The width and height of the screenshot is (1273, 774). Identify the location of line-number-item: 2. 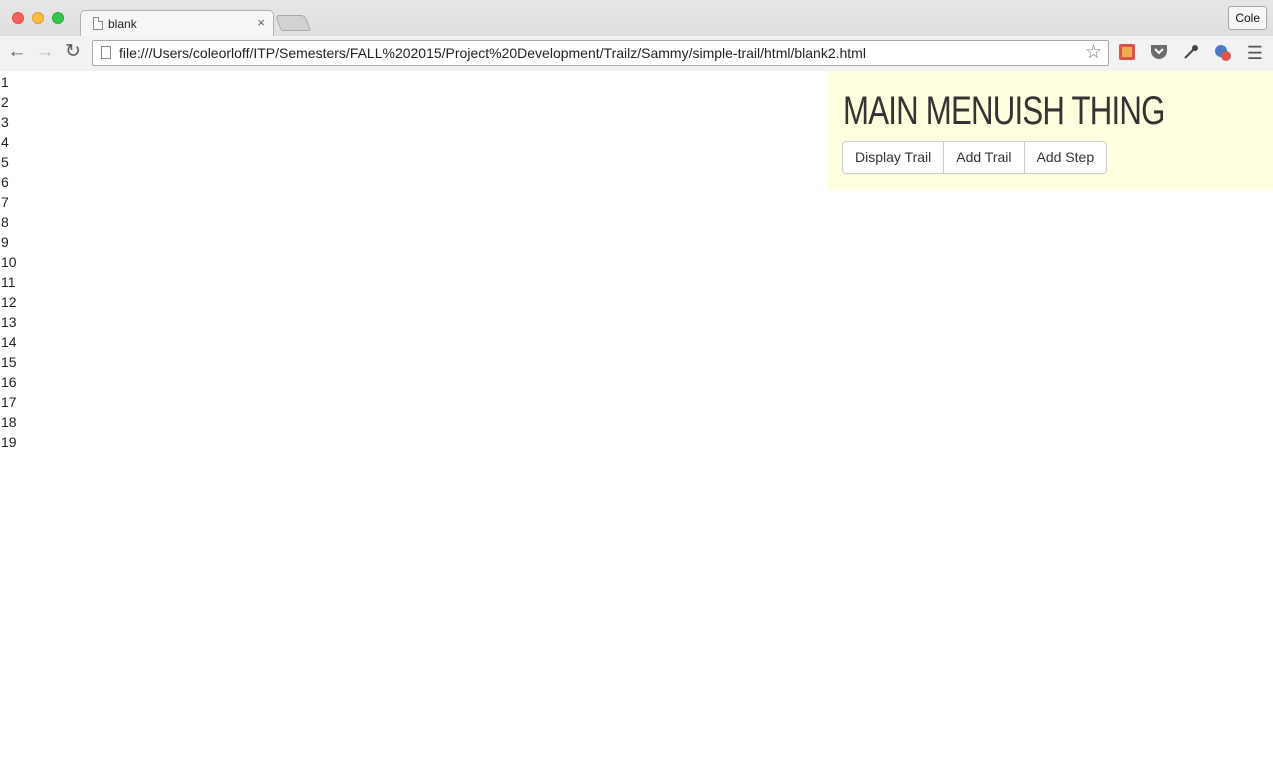
(5, 102).